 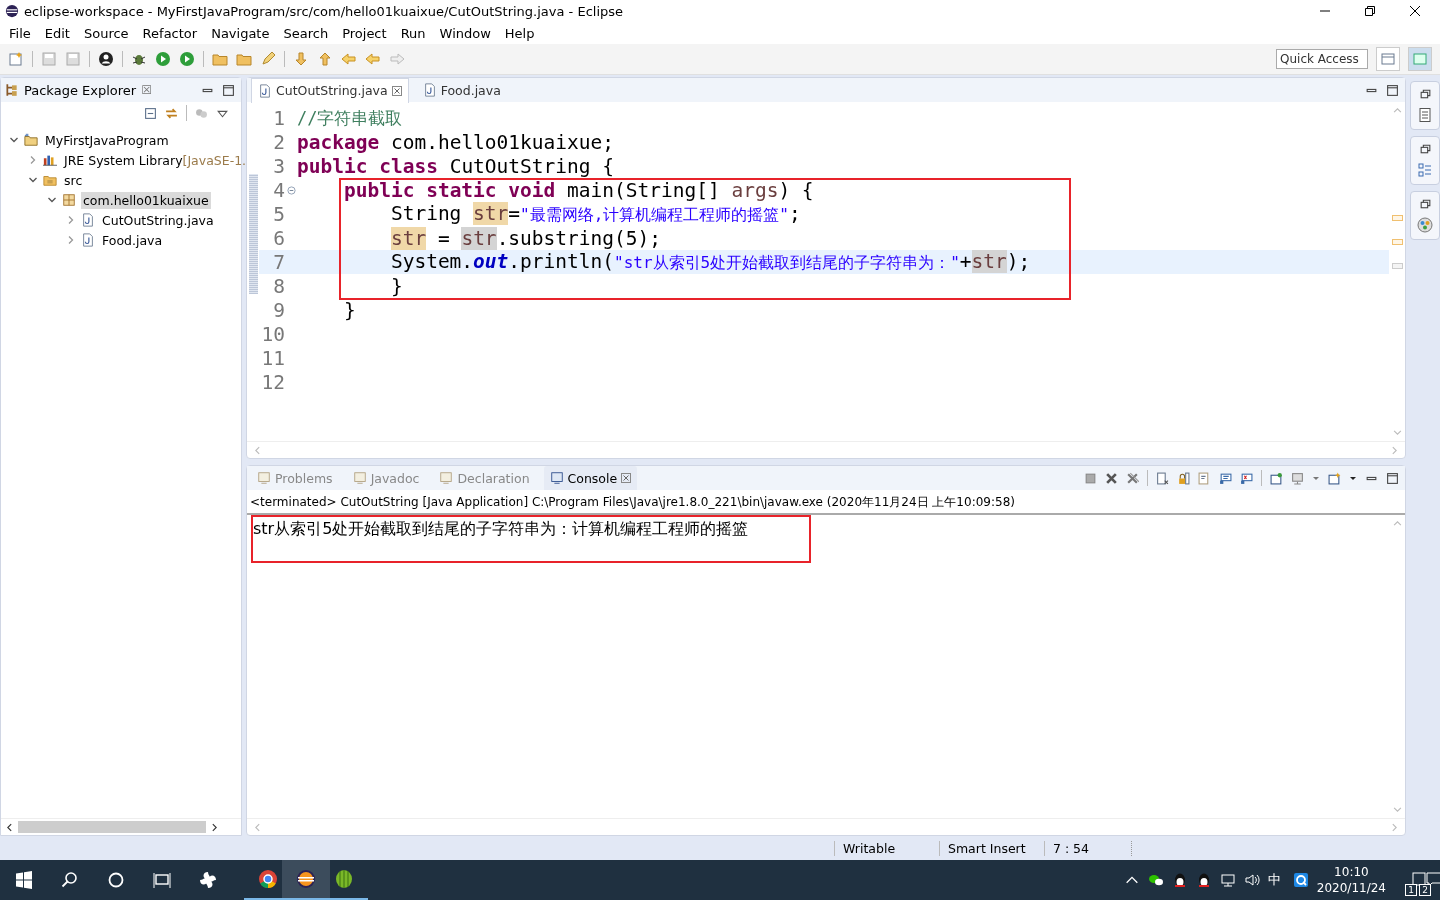 What do you see at coordinates (1351, 888) in the screenshot?
I see `clock-date: 2020/11/24` at bounding box center [1351, 888].